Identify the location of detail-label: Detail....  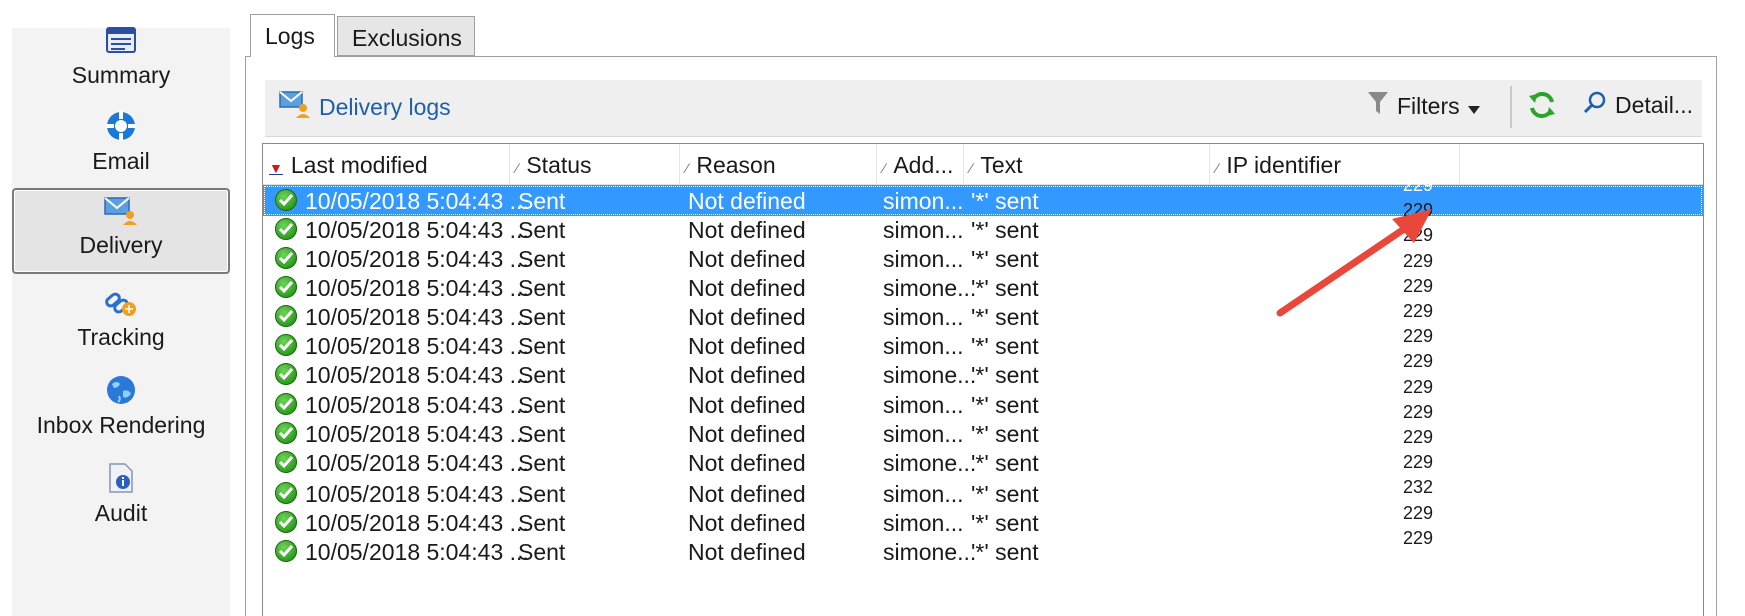
(1654, 104).